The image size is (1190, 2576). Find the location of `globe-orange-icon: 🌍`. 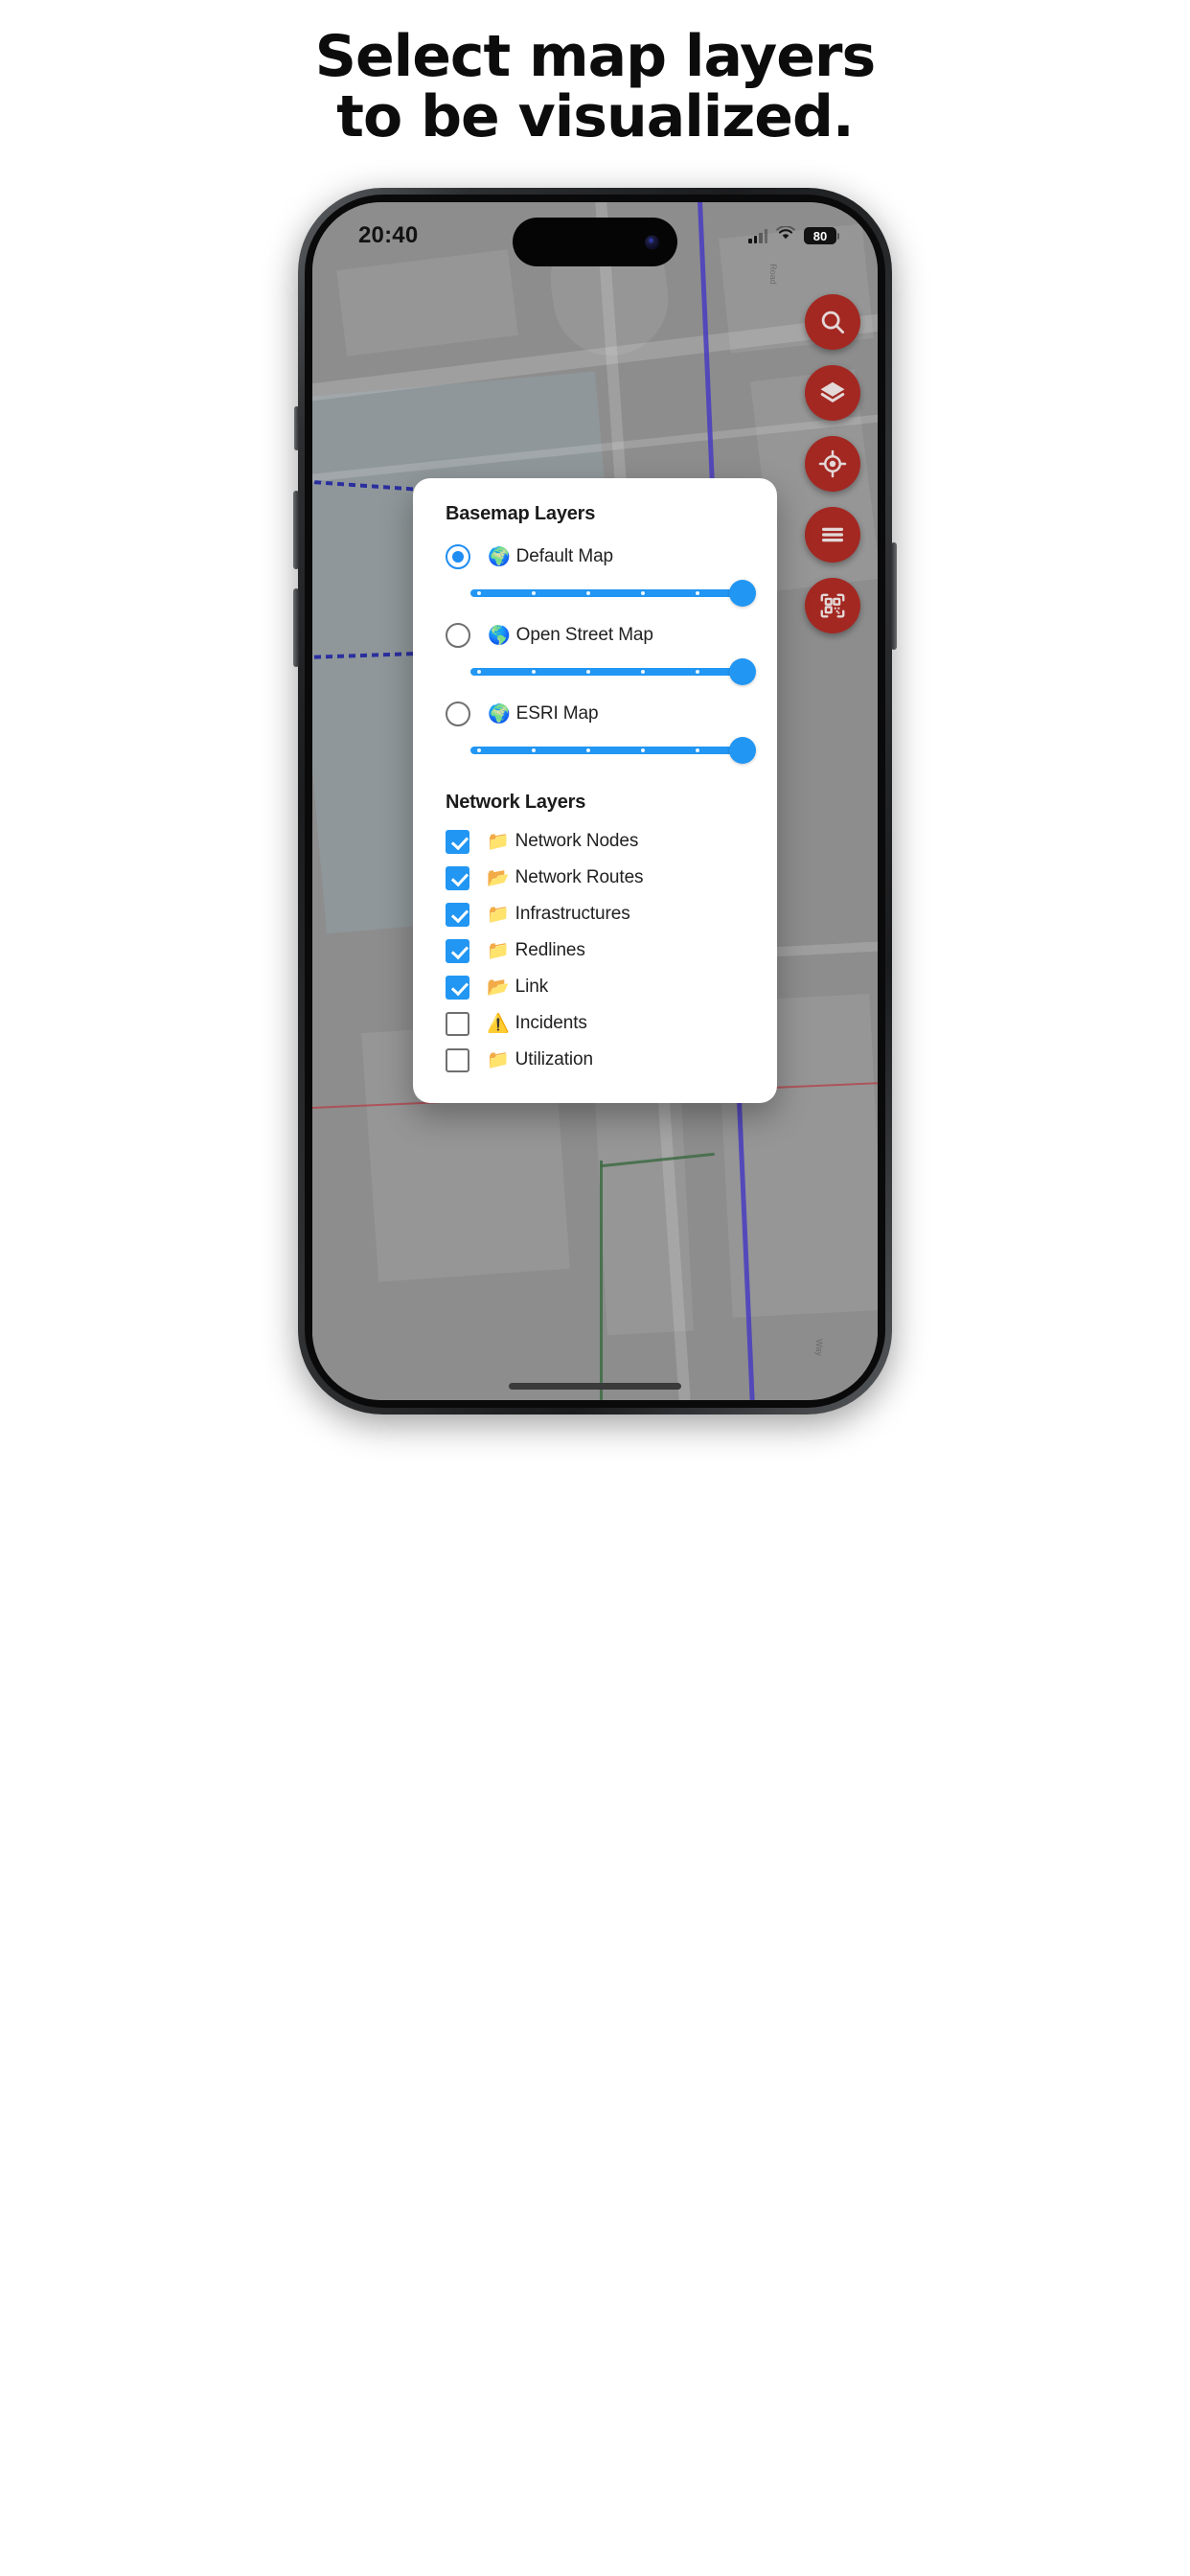

globe-orange-icon: 🌍 is located at coordinates (500, 713).